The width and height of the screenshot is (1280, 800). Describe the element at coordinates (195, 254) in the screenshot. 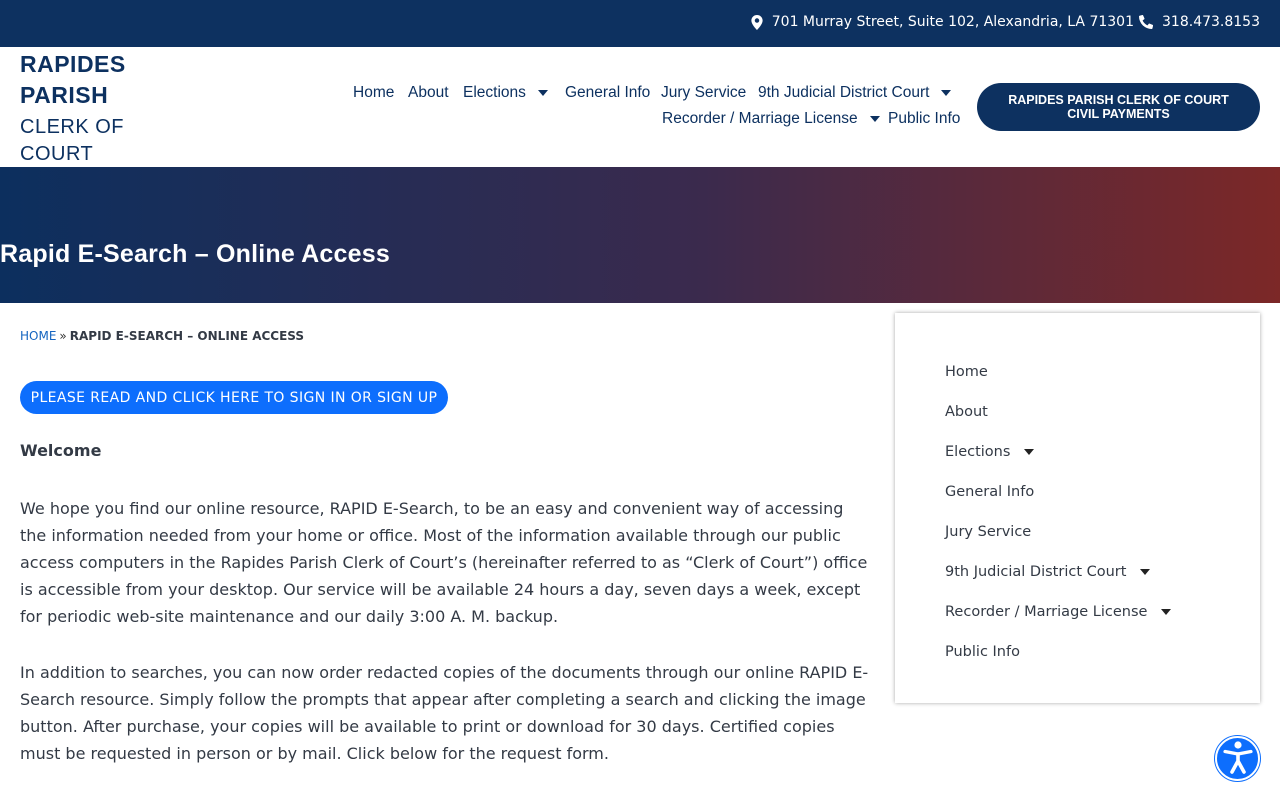

I see `page-title: Rapid E-Search – Online Access` at that location.